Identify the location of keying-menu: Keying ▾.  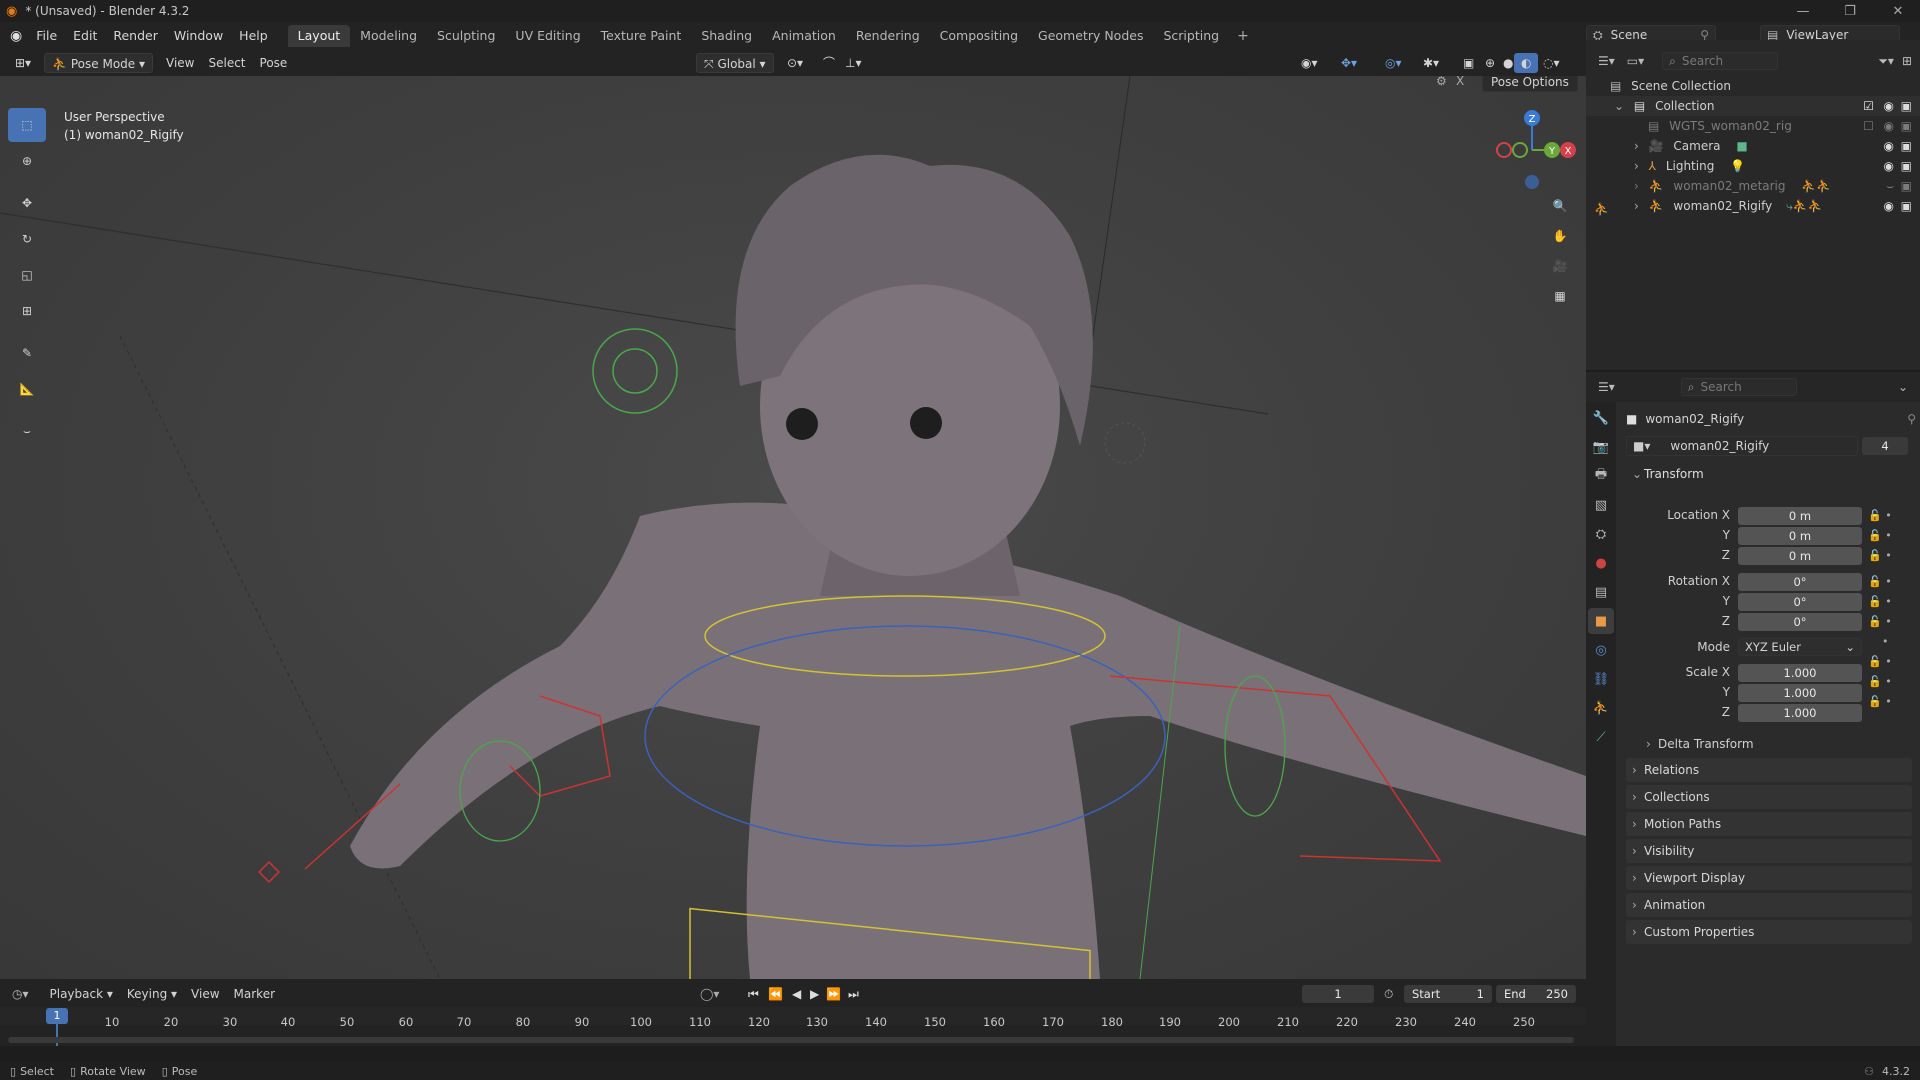
(152, 994).